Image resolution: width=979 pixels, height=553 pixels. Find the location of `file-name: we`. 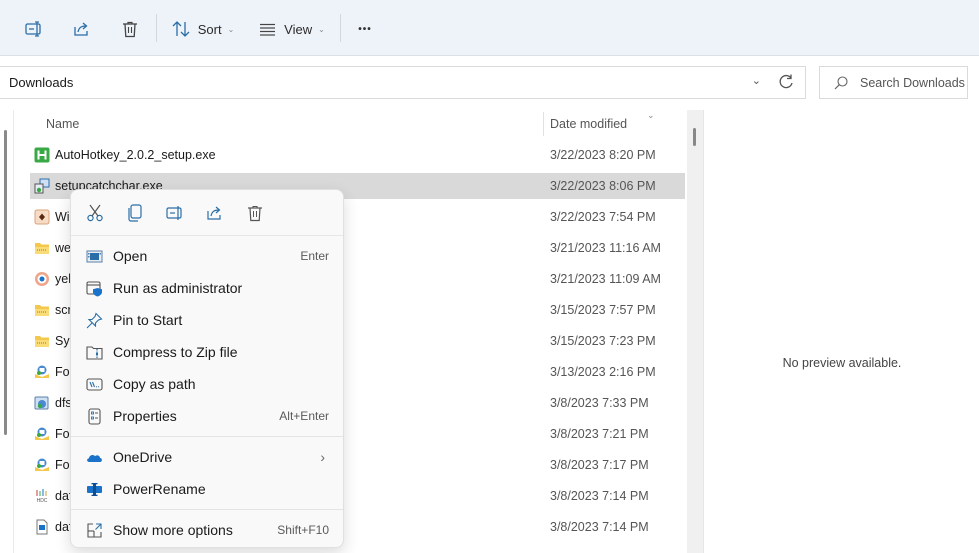

file-name: we is located at coordinates (63, 248).